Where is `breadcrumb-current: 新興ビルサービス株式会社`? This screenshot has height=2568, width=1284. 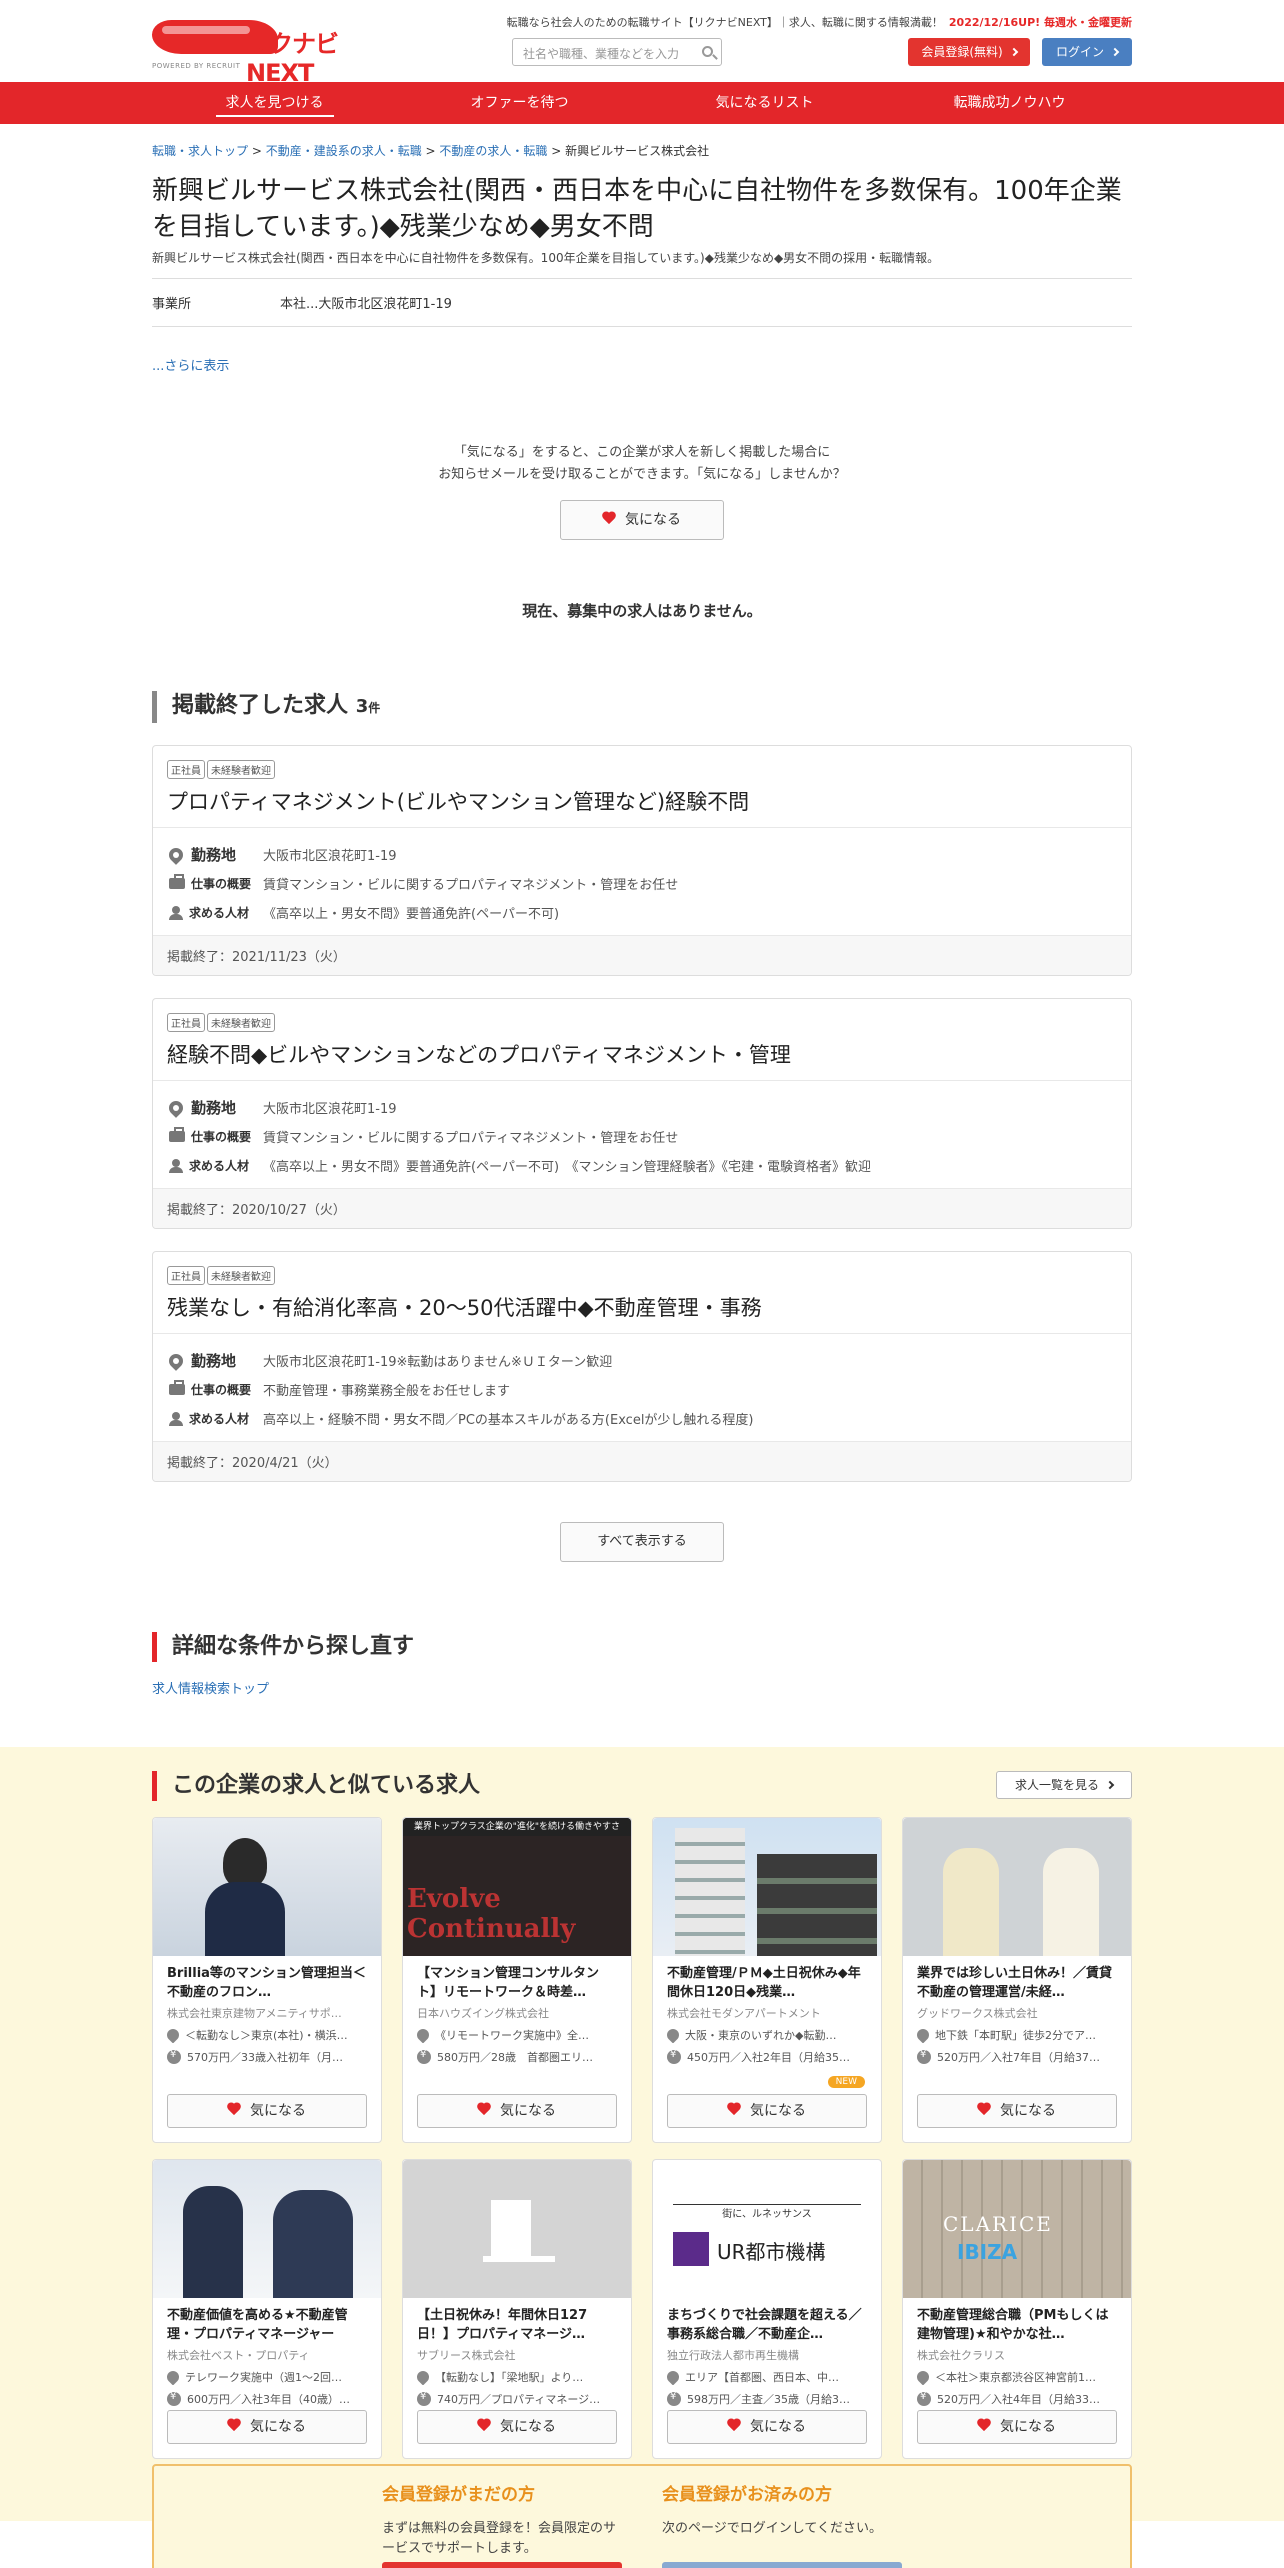 breadcrumb-current: 新興ビルサービス株式会社 is located at coordinates (637, 151).